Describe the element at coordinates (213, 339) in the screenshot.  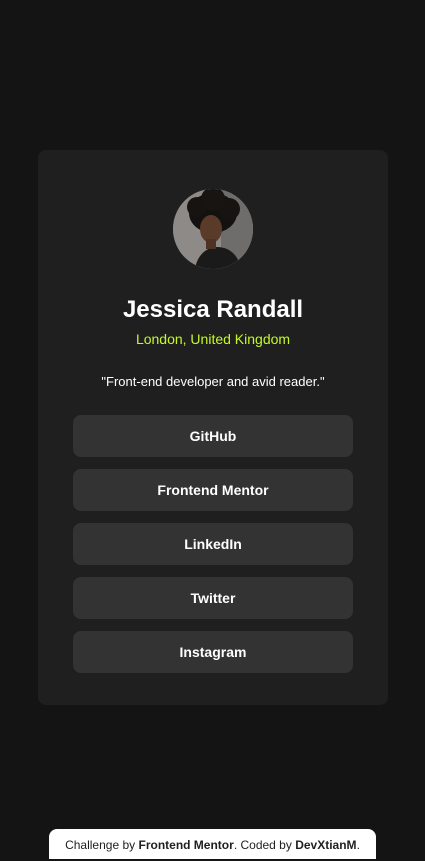
I see `profile-location: London, United Kingdom` at that location.